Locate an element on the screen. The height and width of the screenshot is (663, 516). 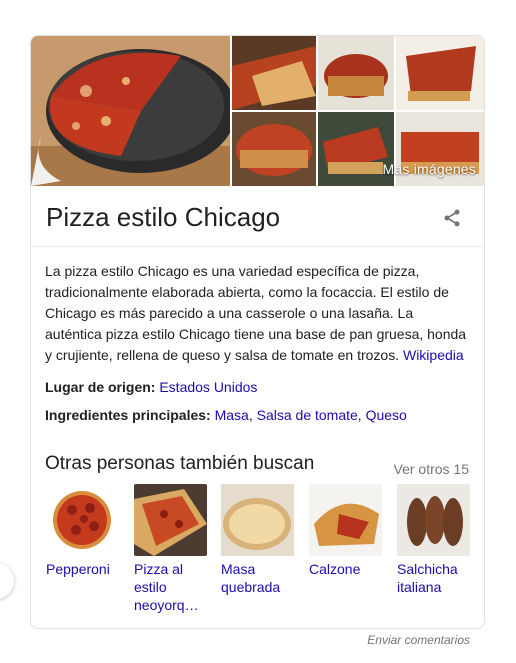
feedback-link: Enviar comentarios is located at coordinates (418, 640).